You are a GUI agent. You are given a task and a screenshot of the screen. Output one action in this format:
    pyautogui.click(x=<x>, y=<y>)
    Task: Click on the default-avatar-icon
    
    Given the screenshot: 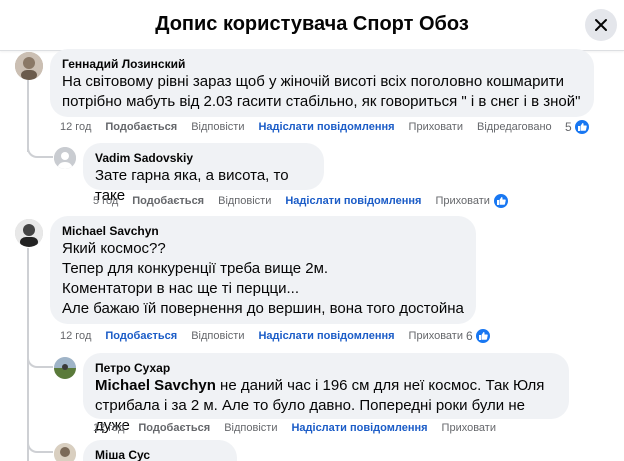 What is the action you would take?
    pyautogui.click(x=65, y=158)
    